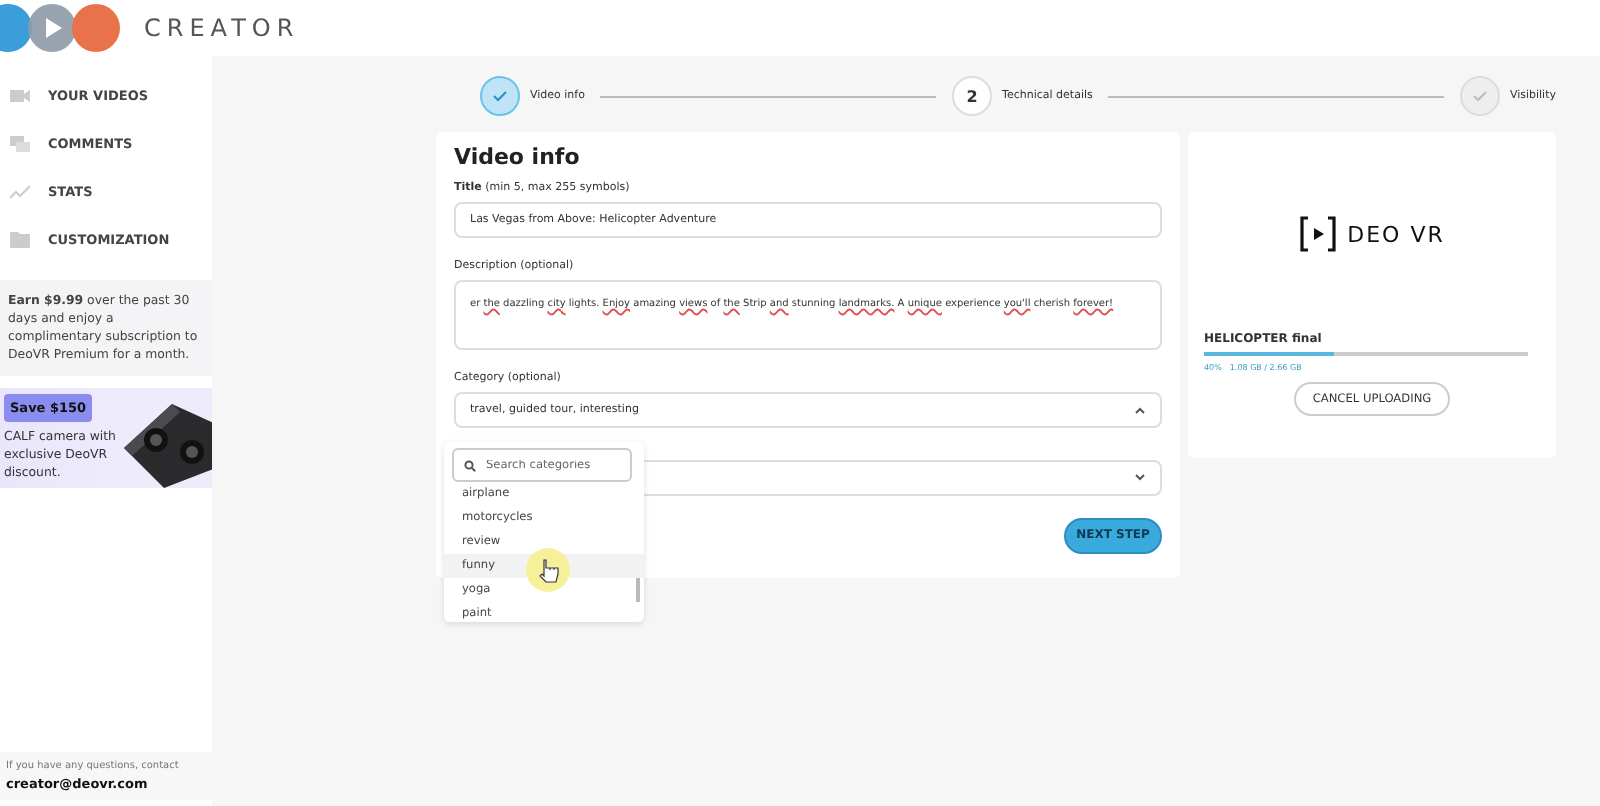 This screenshot has width=1600, height=806. I want to click on stats-icon, so click(20, 192).